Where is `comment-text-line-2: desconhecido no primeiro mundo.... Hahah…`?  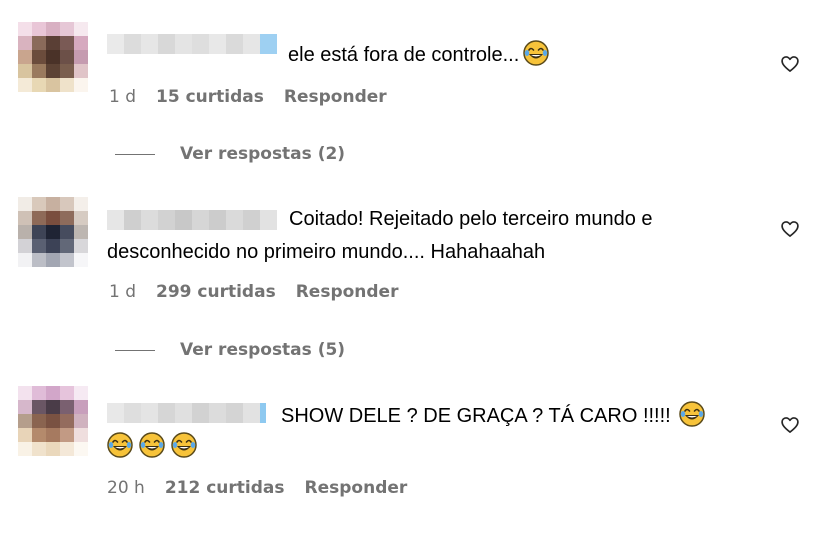
comment-text-line-2: desconhecido no primeiro mundo.... Hahah… is located at coordinates (326, 252).